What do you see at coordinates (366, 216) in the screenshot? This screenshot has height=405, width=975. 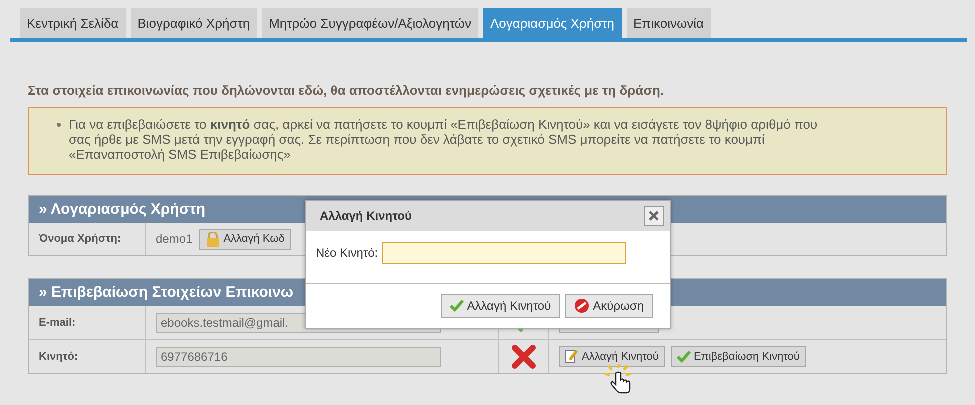 I see `dialog-title: Αλλαγή Κινητού` at bounding box center [366, 216].